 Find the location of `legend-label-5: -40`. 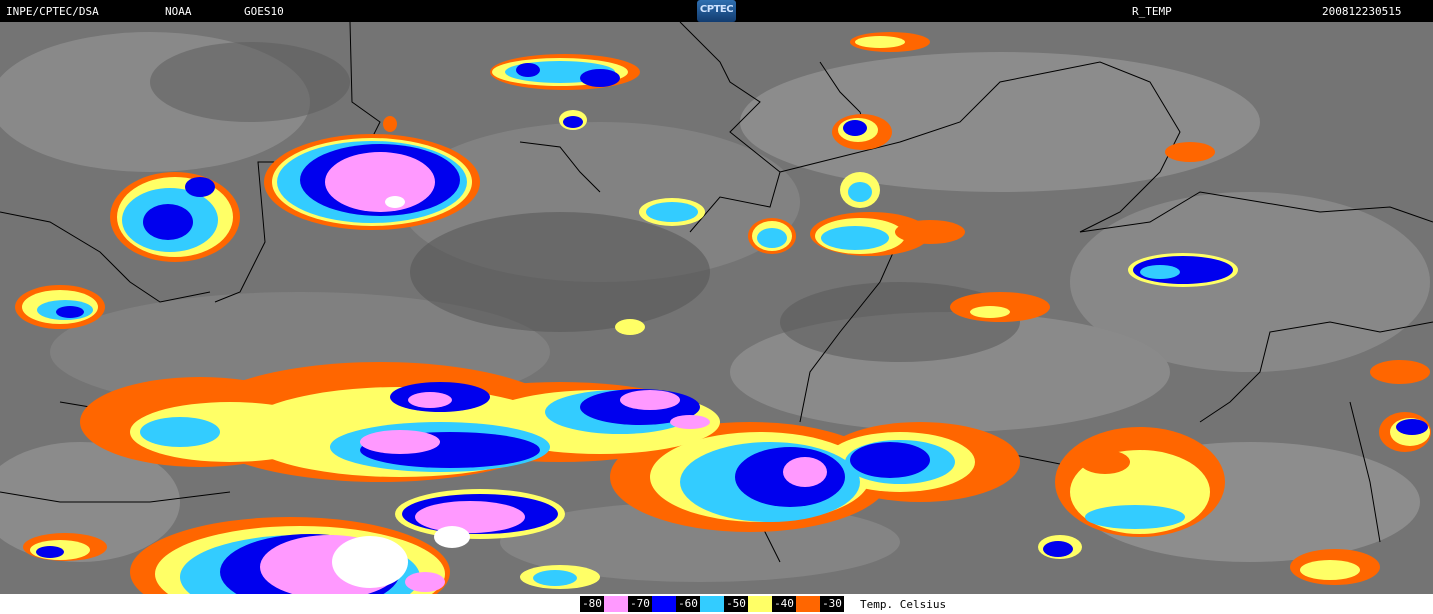

legend-label-5: -40 is located at coordinates (784, 604).